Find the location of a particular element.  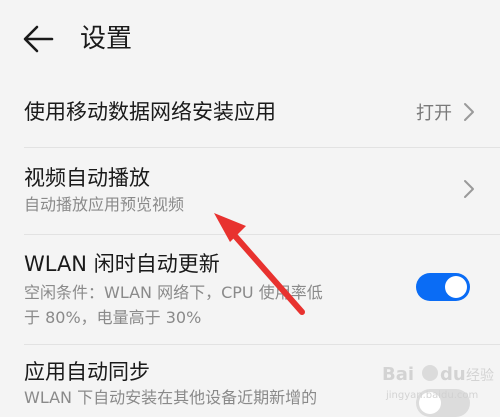

setting-value: 打开 is located at coordinates (434, 113).